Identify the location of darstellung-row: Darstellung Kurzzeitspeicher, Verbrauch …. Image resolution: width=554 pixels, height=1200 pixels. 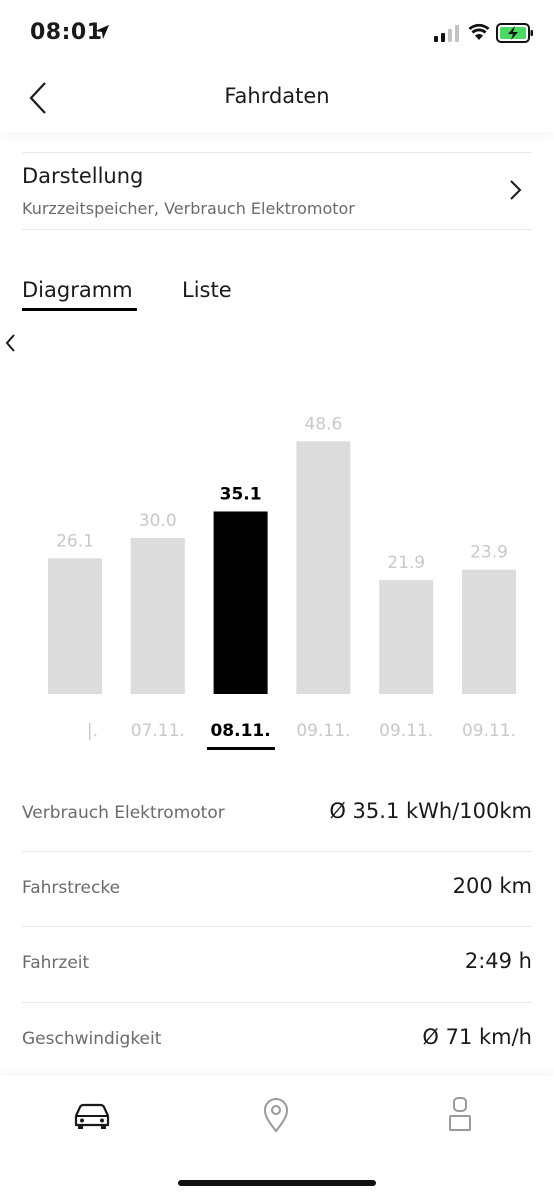
(277, 191).